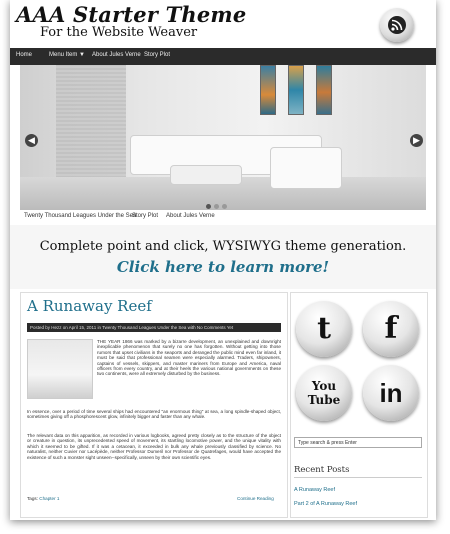 This screenshot has width=450, height=534. What do you see at coordinates (306, 168) in the screenshot?
I see `slide-sofa` at bounding box center [306, 168].